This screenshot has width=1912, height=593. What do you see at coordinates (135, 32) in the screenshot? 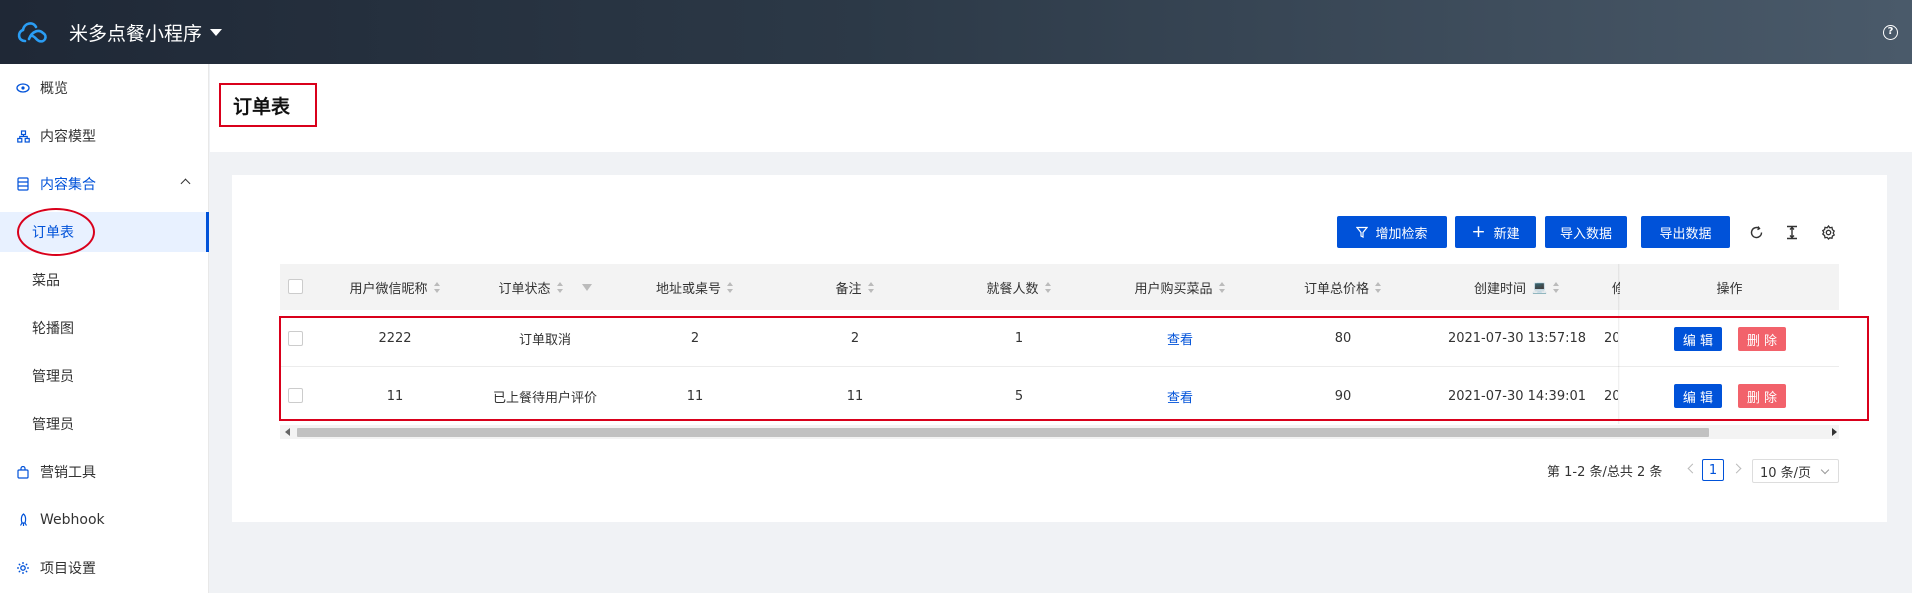
I see `app-name: 米多点餐小程序` at bounding box center [135, 32].